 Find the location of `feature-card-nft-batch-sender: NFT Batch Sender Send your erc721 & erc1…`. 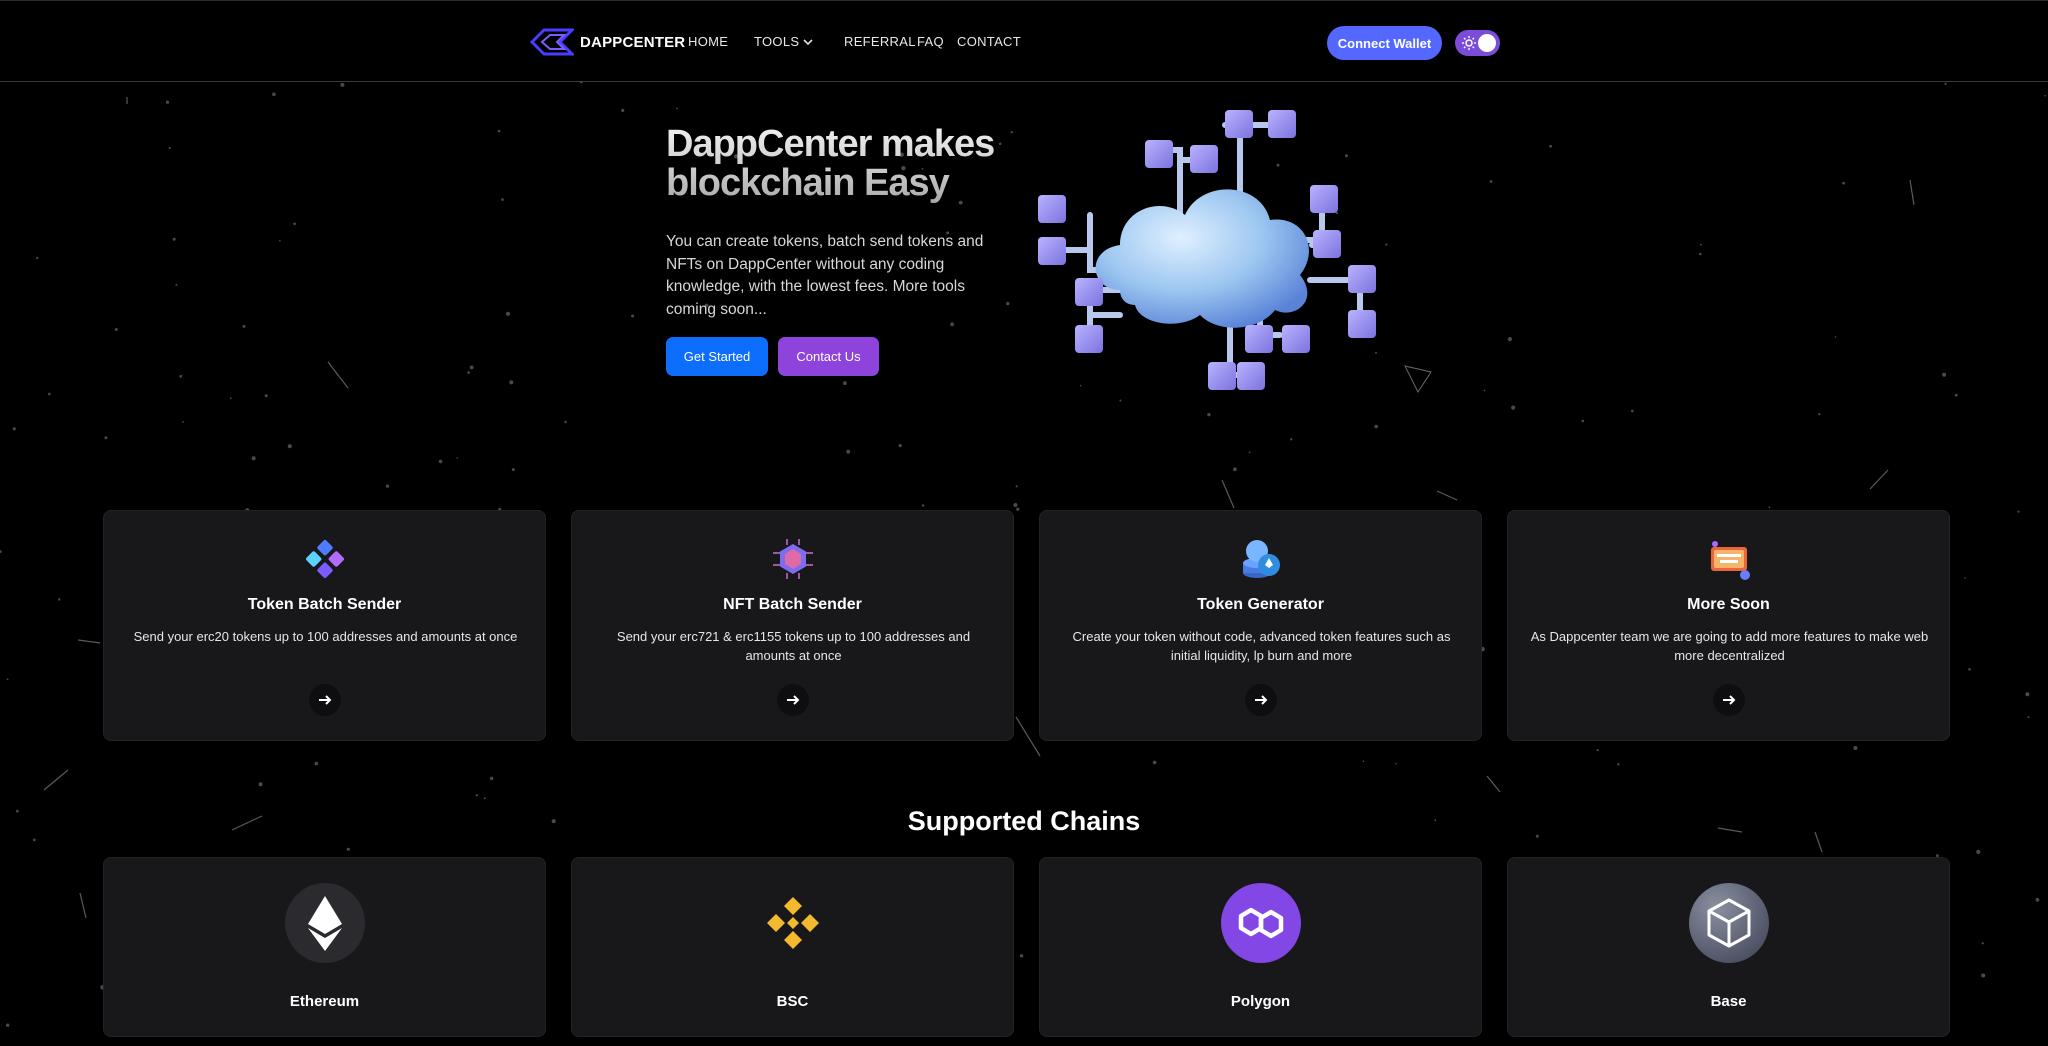

feature-card-nft-batch-sender: NFT Batch Sender Send your erc721 & erc1… is located at coordinates (792, 625).